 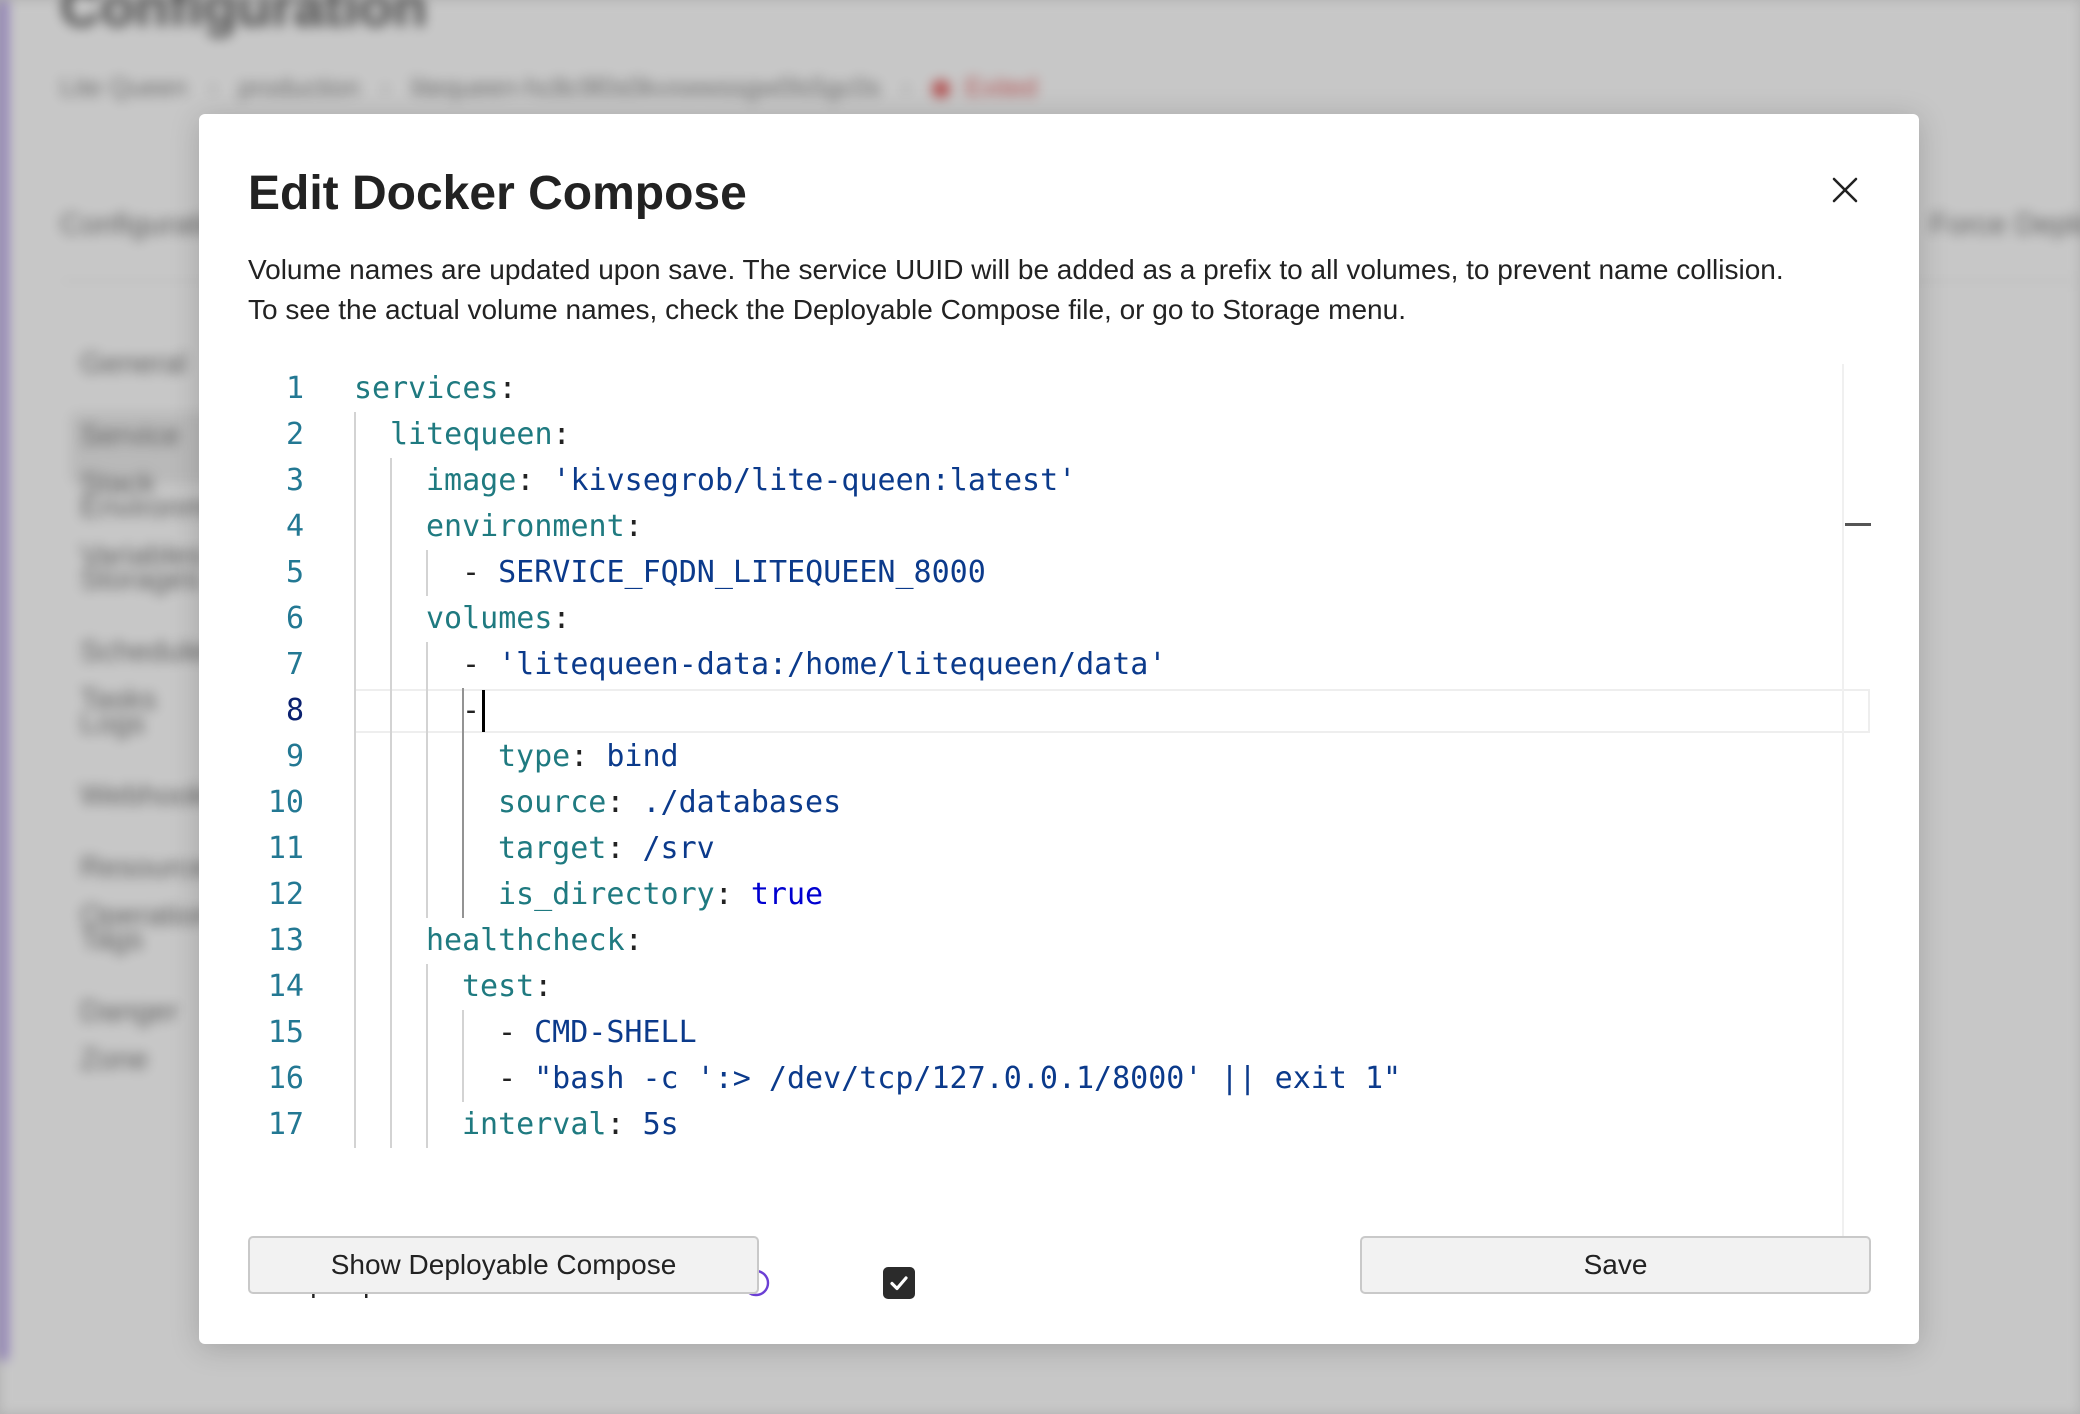 I want to click on line-number: 9, so click(x=294, y=756).